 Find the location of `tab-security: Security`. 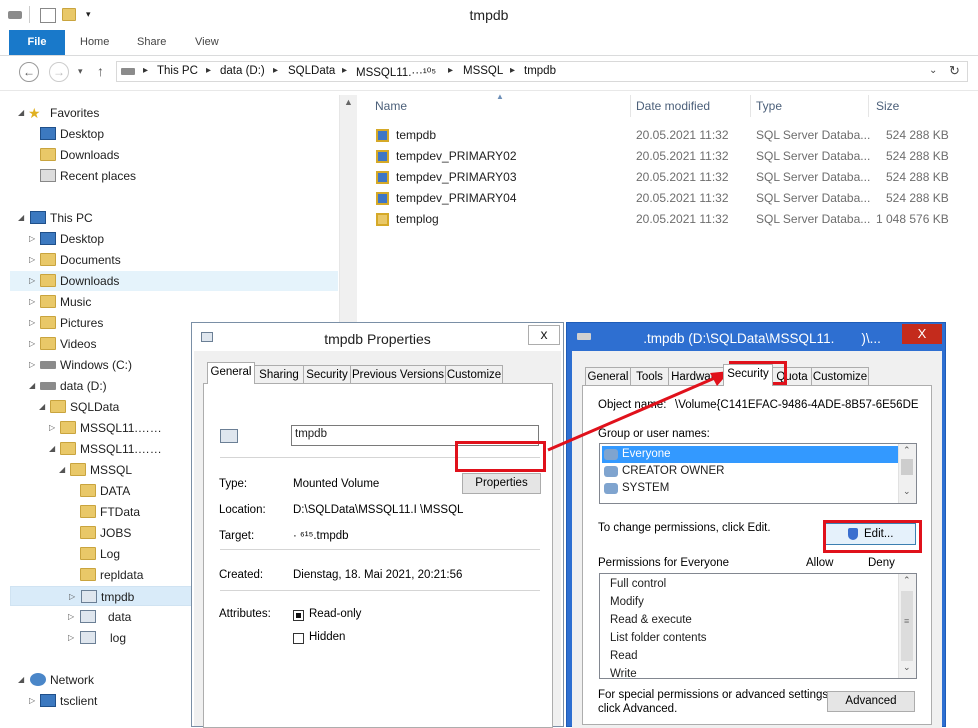

tab-security: Security is located at coordinates (748, 375).